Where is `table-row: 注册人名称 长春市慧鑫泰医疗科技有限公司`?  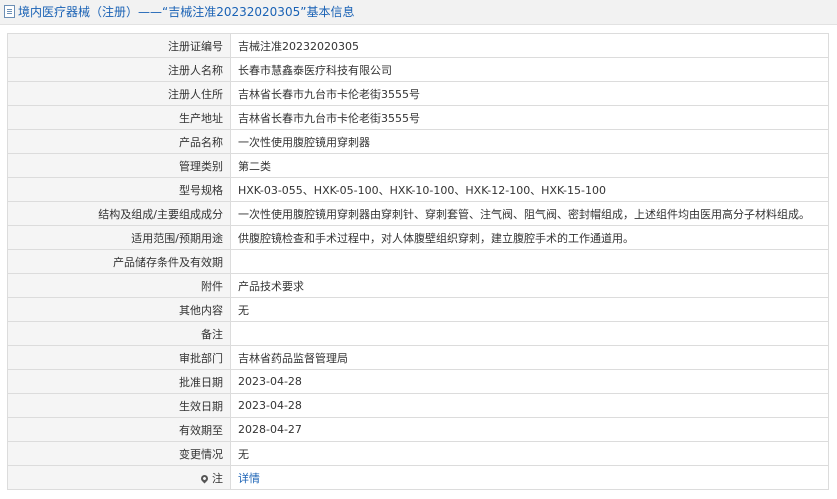 table-row: 注册人名称 长春市慧鑫泰医疗科技有限公司 is located at coordinates (418, 69).